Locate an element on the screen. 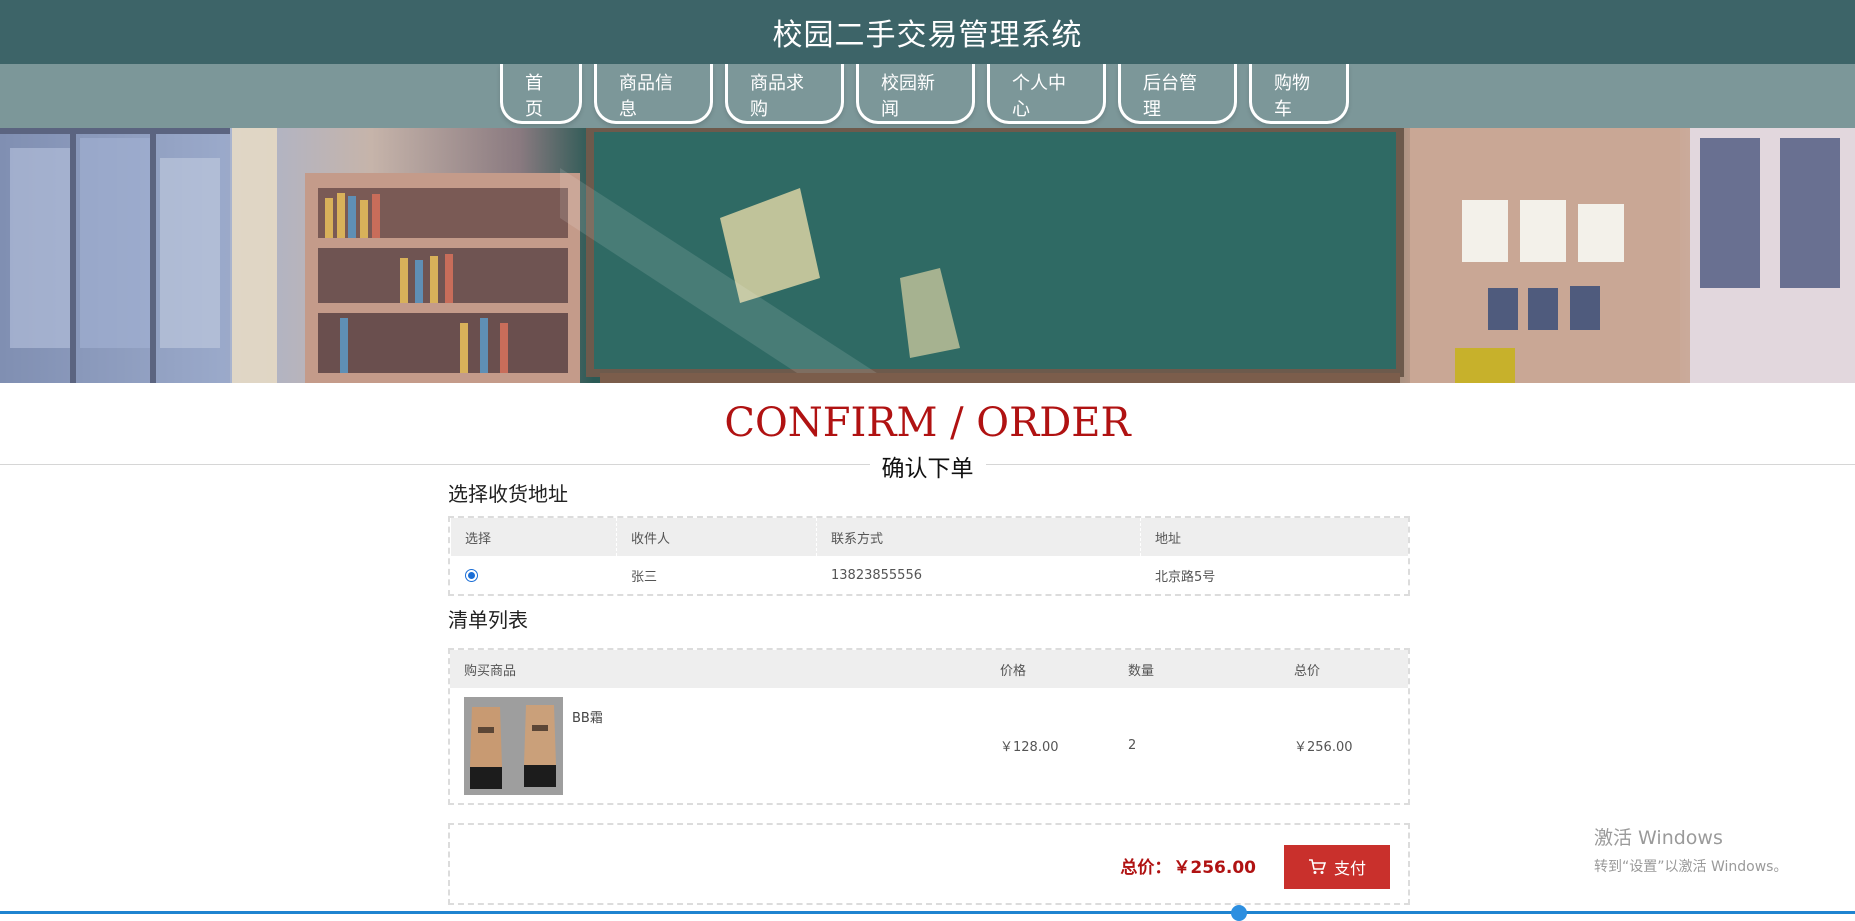 The width and height of the screenshot is (1855, 921). table-row: 张三 13823855556 北京路5号 is located at coordinates (929, 575).